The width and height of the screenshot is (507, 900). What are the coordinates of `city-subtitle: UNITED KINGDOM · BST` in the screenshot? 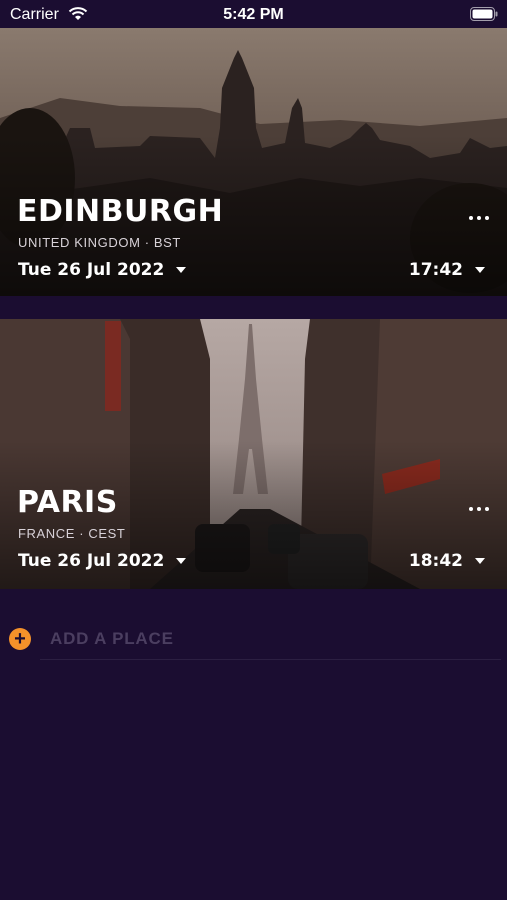 It's located at (99, 242).